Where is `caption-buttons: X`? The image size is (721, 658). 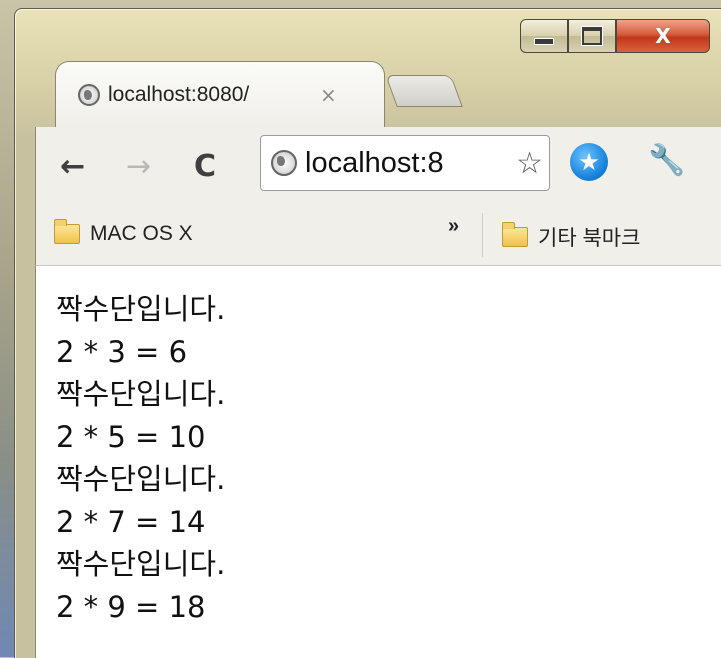
caption-buttons: X is located at coordinates (615, 36).